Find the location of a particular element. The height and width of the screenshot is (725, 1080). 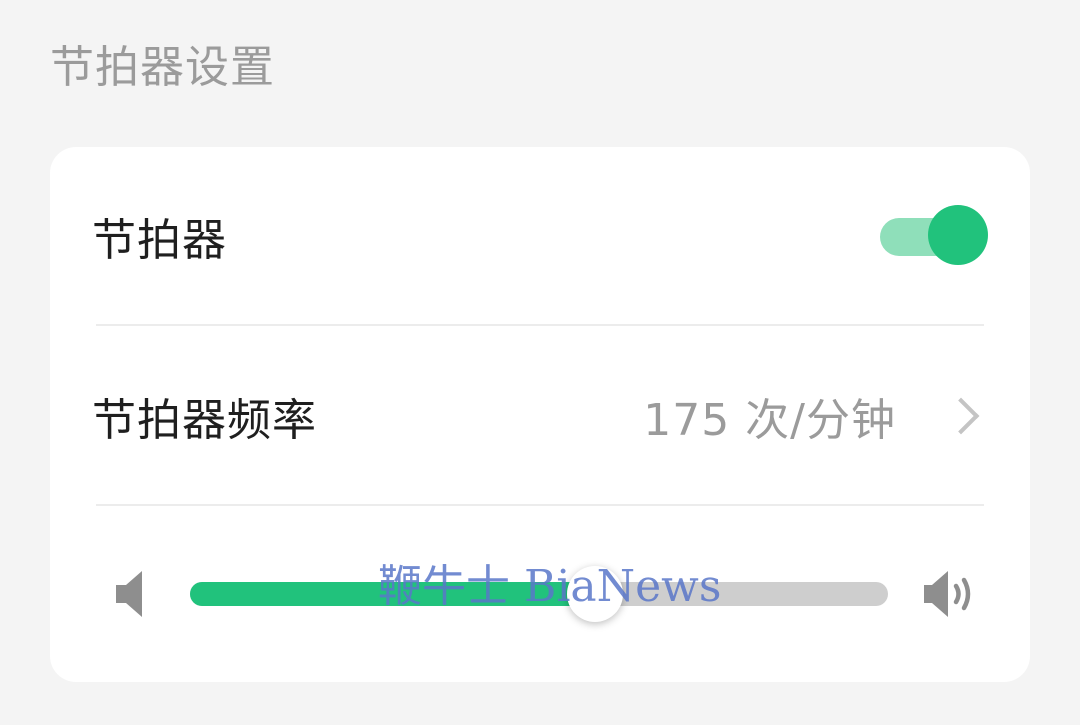

frequency-label: 节拍器频率 is located at coordinates (204, 420).